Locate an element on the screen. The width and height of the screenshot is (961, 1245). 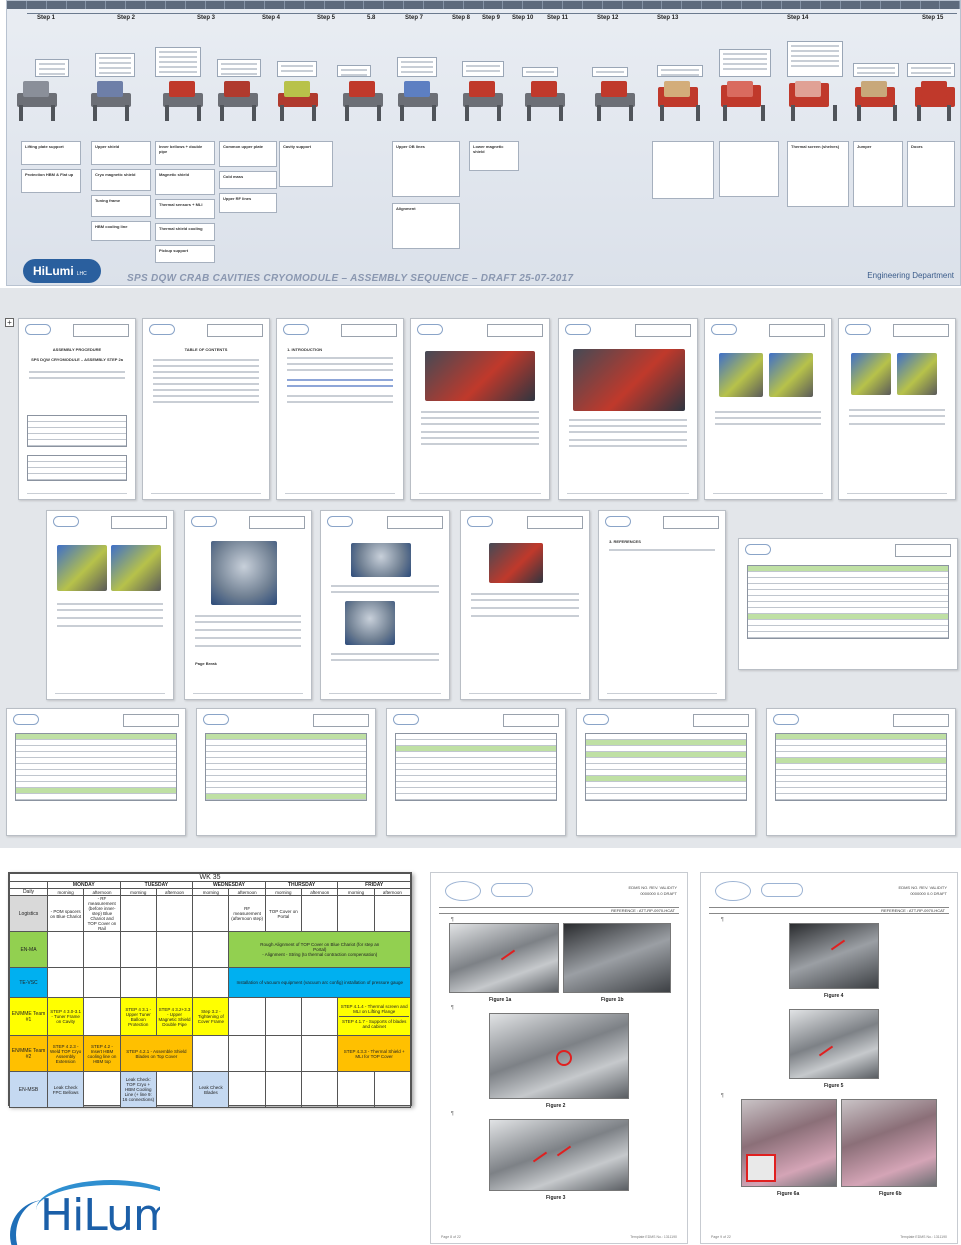
row-label: TE-VSC is located at coordinates (28, 982).